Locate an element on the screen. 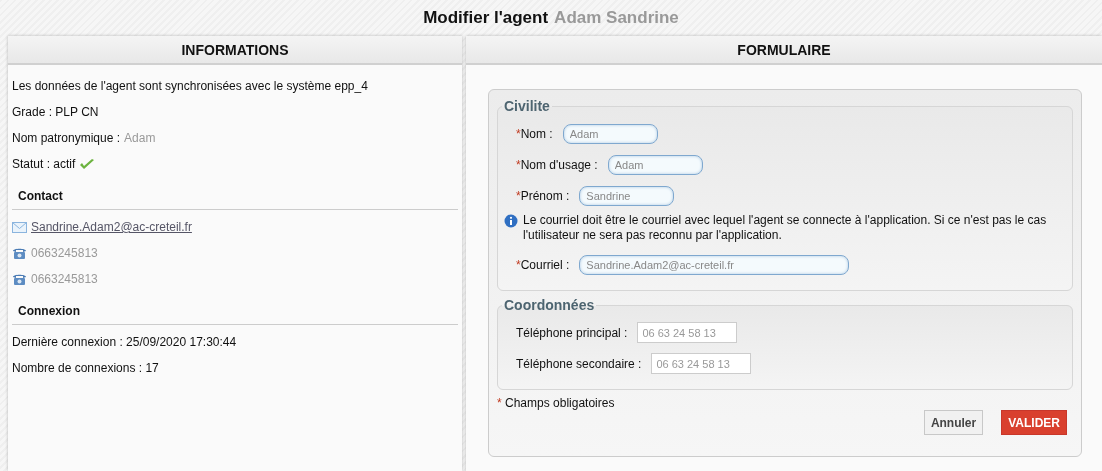  info-text: Nombre de connexions : 17 is located at coordinates (85, 368).